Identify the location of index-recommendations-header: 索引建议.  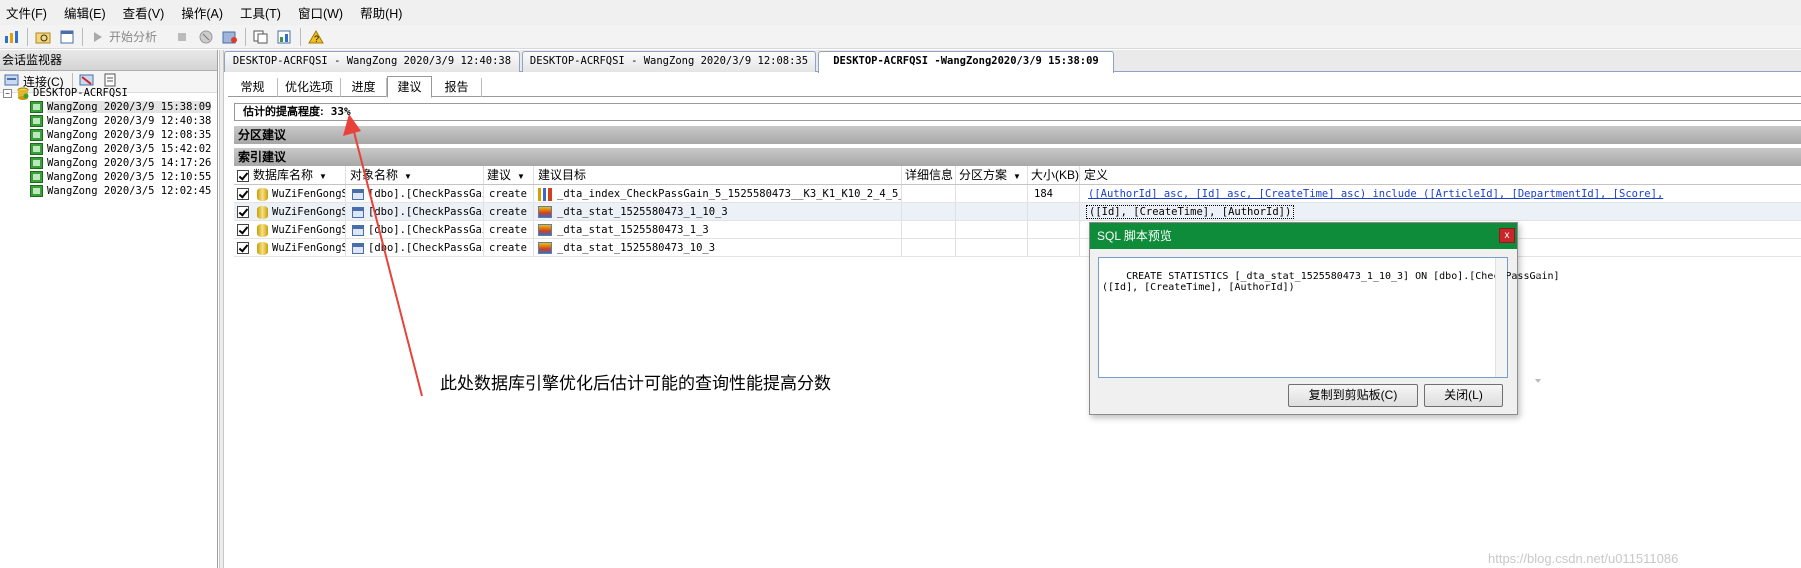
(1017, 157).